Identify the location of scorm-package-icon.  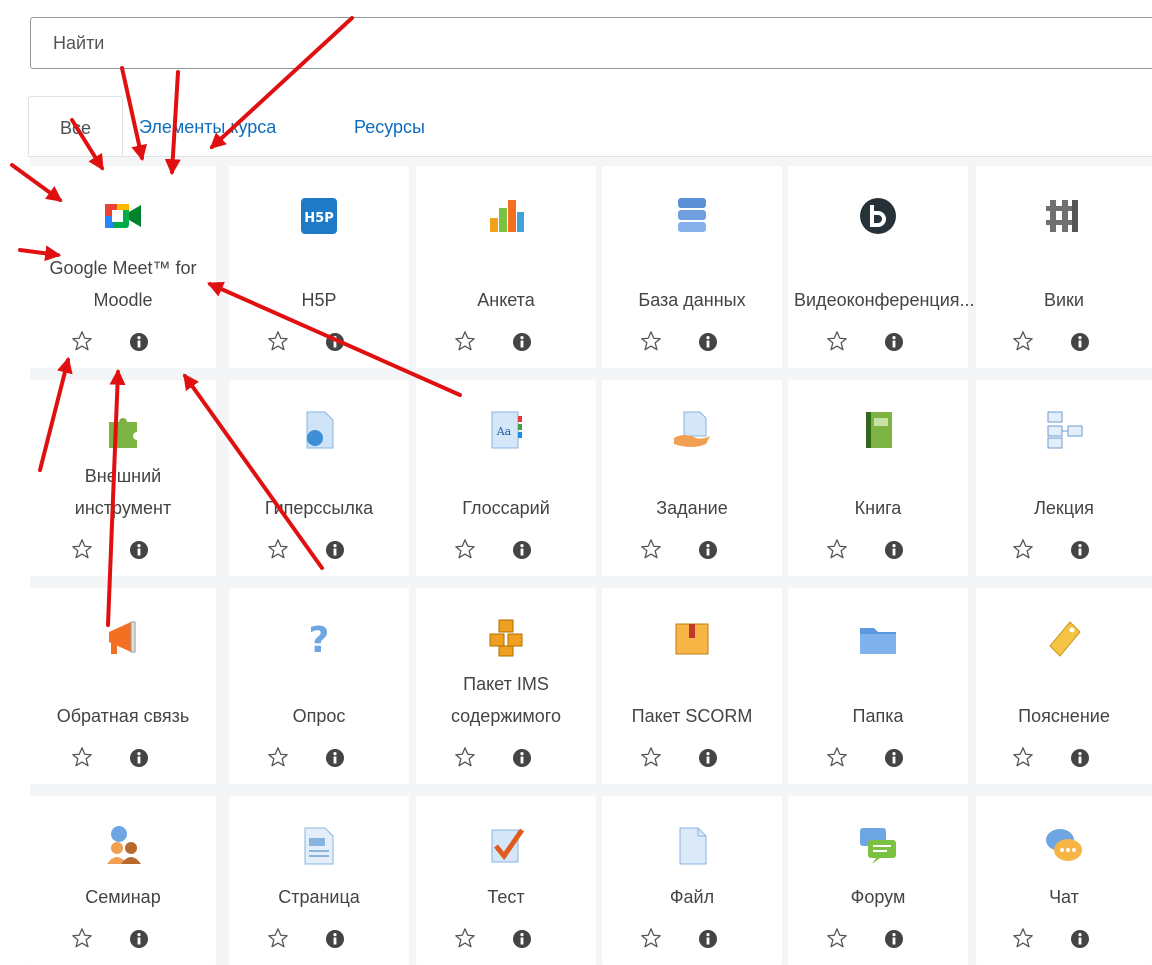
(692, 638).